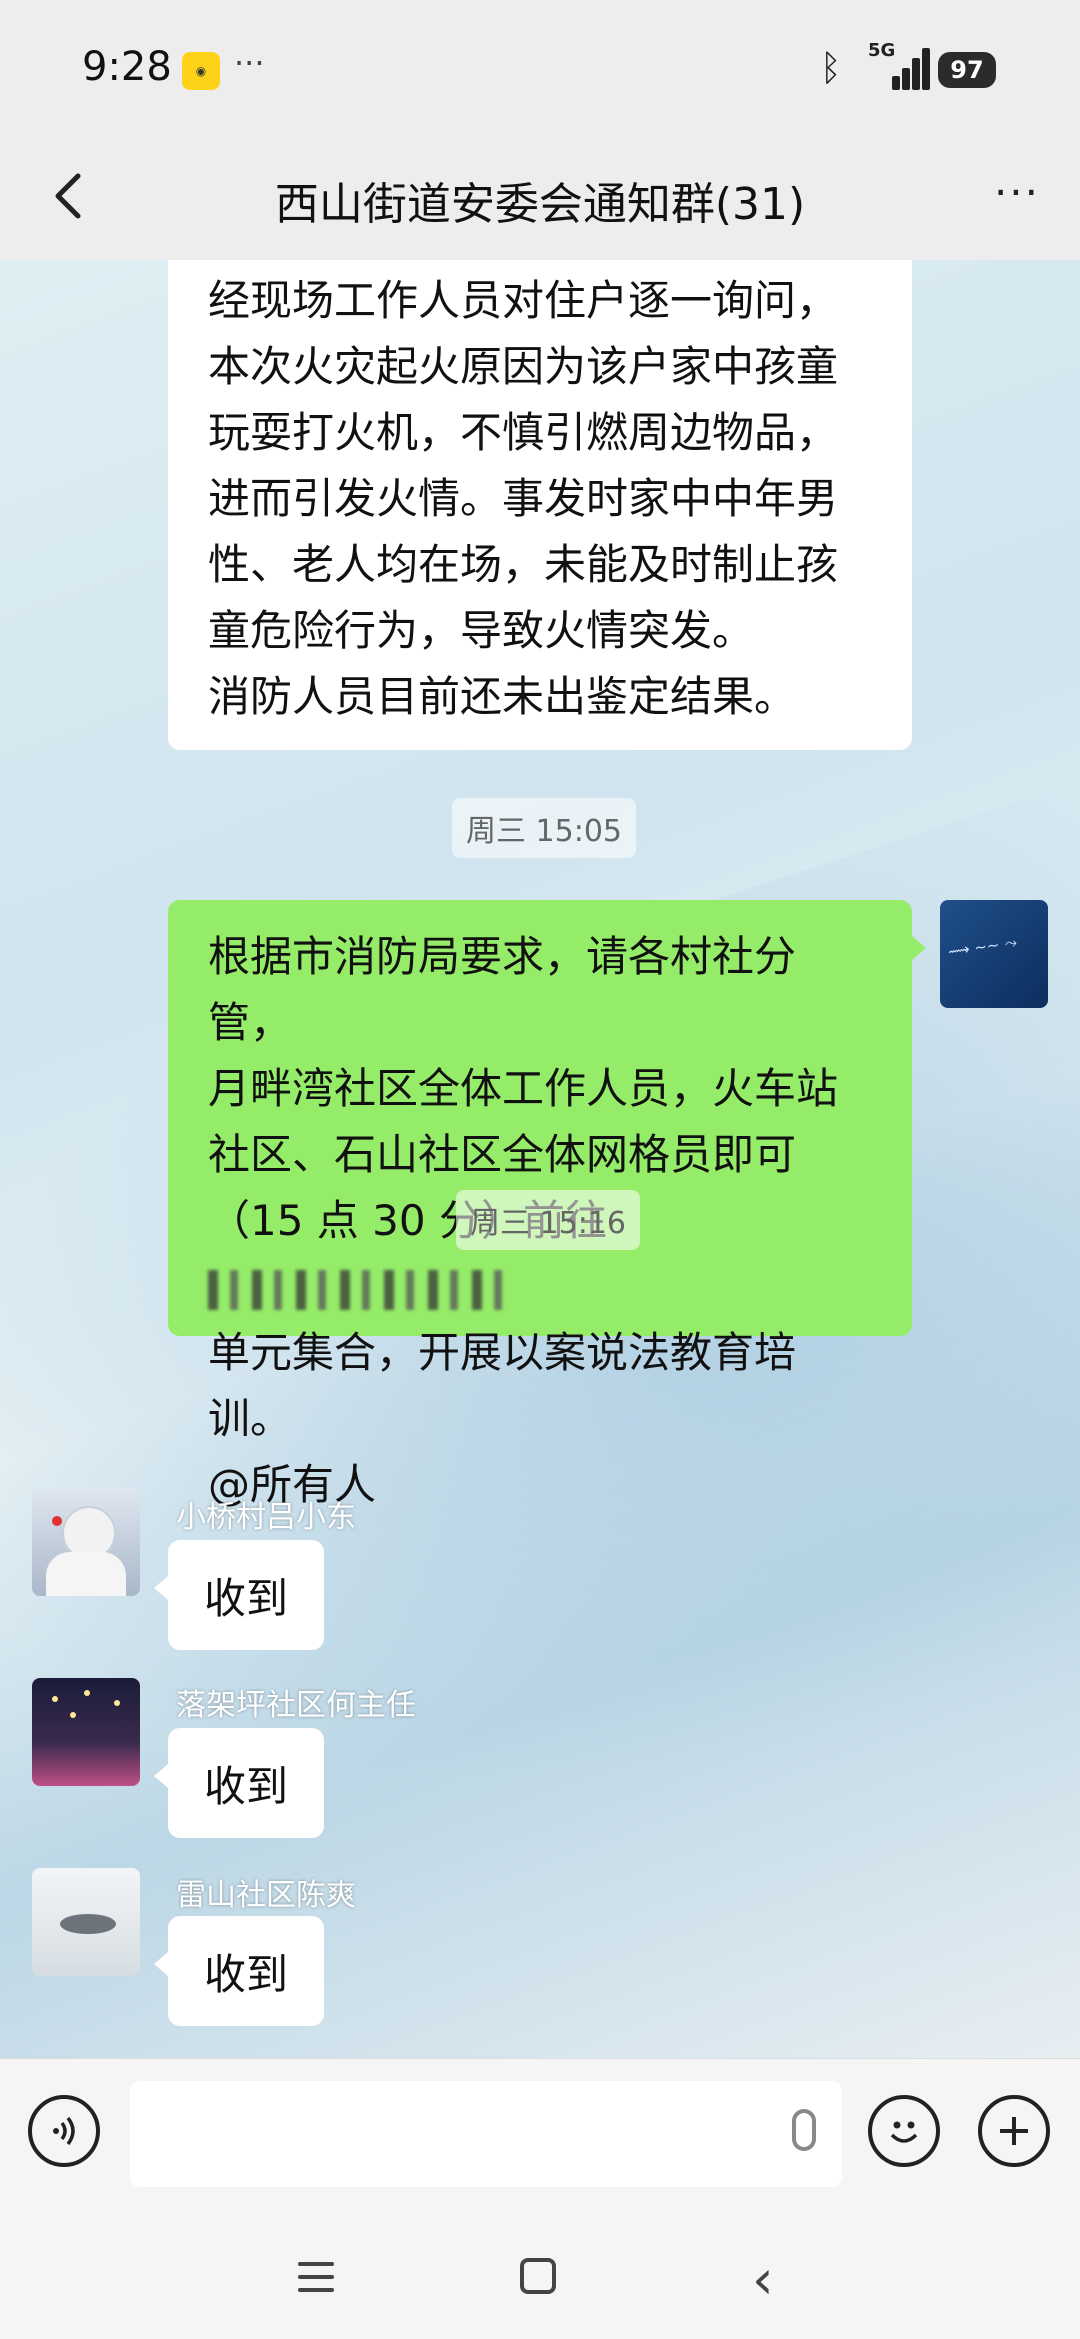 The width and height of the screenshot is (1080, 2339). Describe the element at coordinates (481, 630) in the screenshot. I see `message-line: 童危险行为，导致火情突发。` at that location.